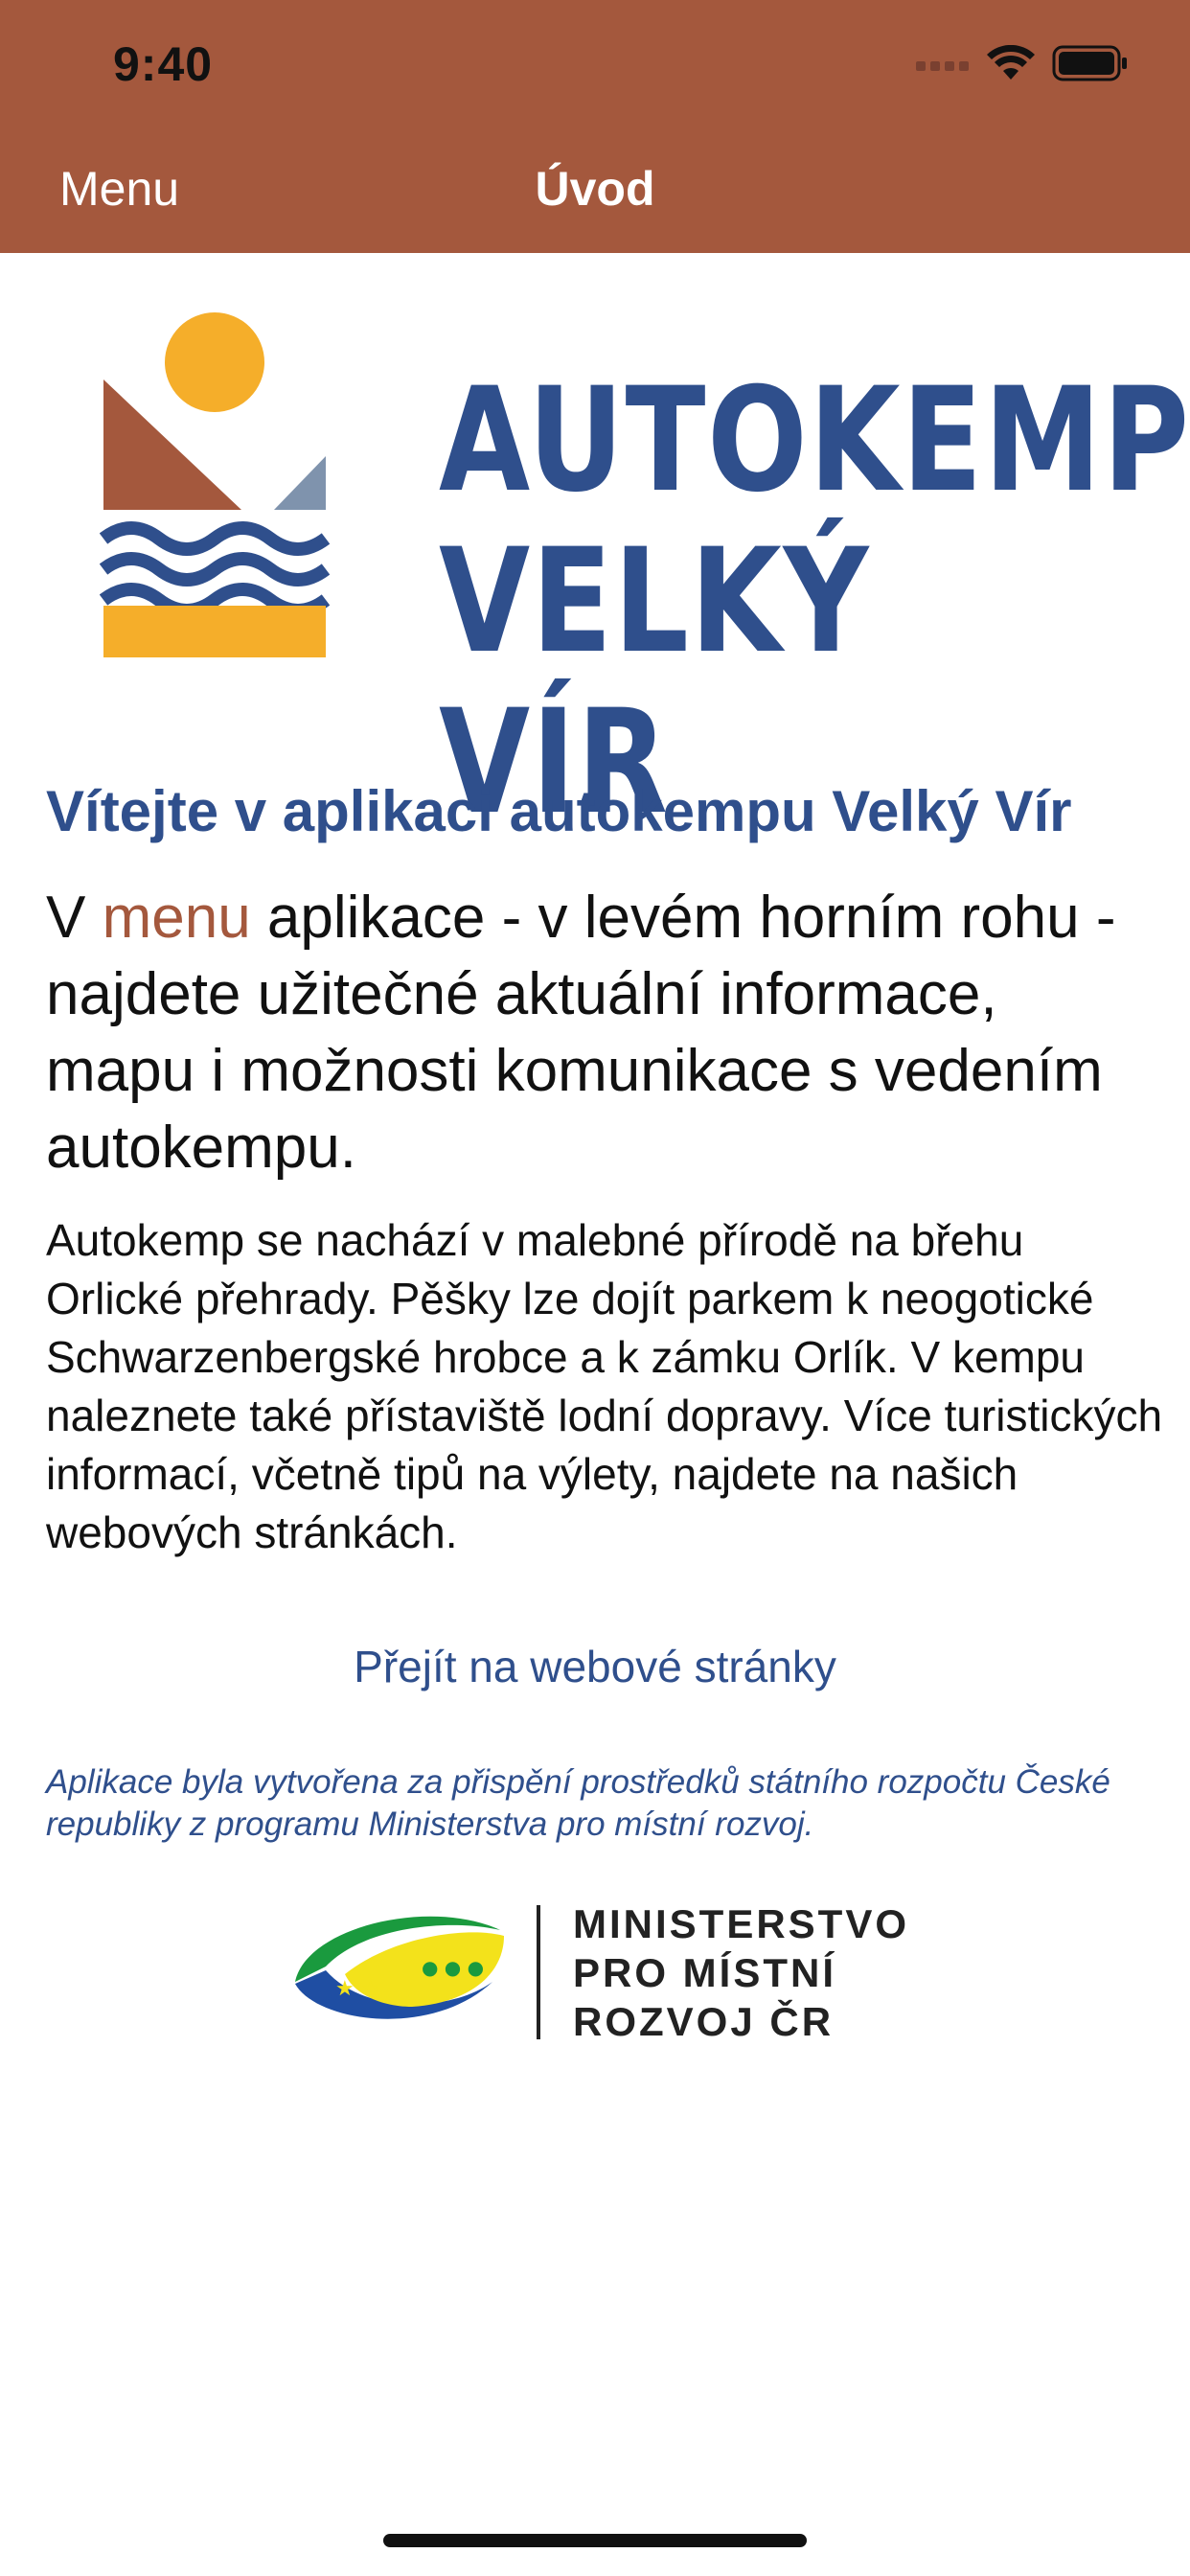 The height and width of the screenshot is (2576, 1190). I want to click on lead-prefix: V, so click(74, 918).